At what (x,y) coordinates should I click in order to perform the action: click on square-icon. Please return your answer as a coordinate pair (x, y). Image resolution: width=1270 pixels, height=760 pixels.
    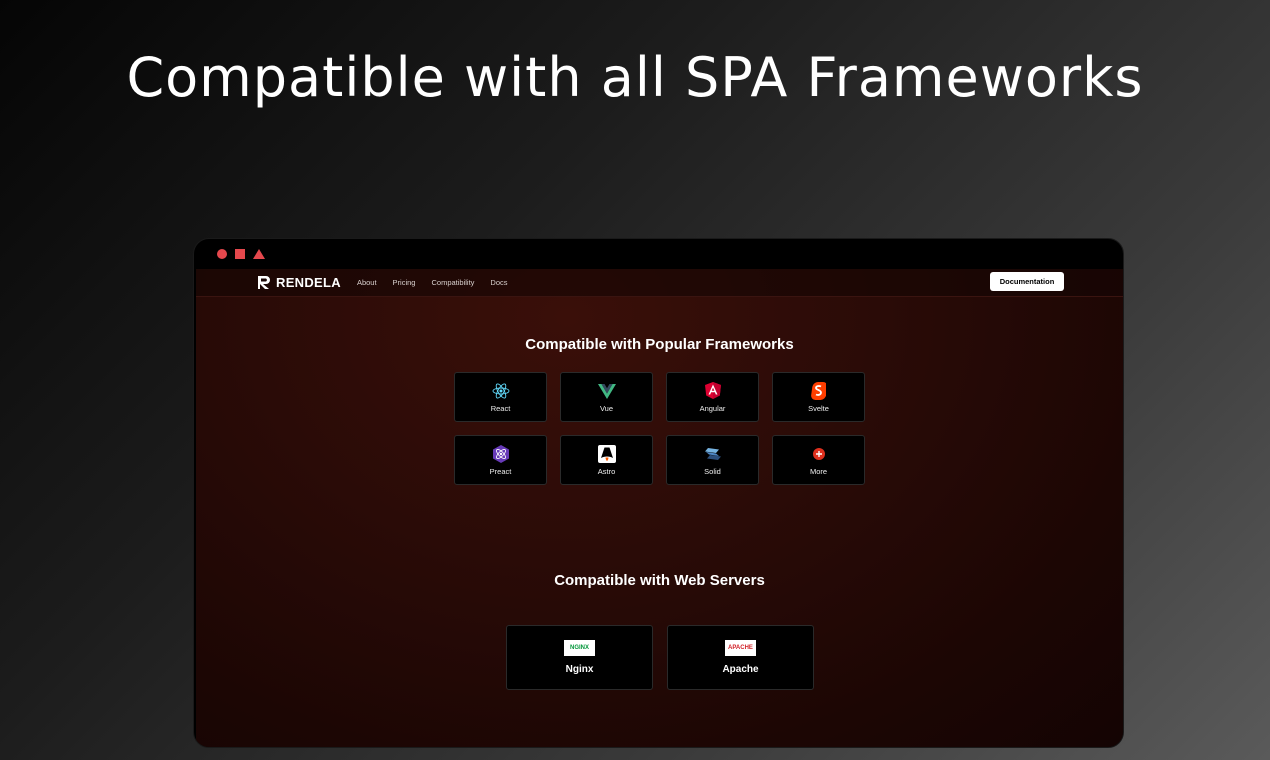
    Looking at the image, I should click on (240, 254).